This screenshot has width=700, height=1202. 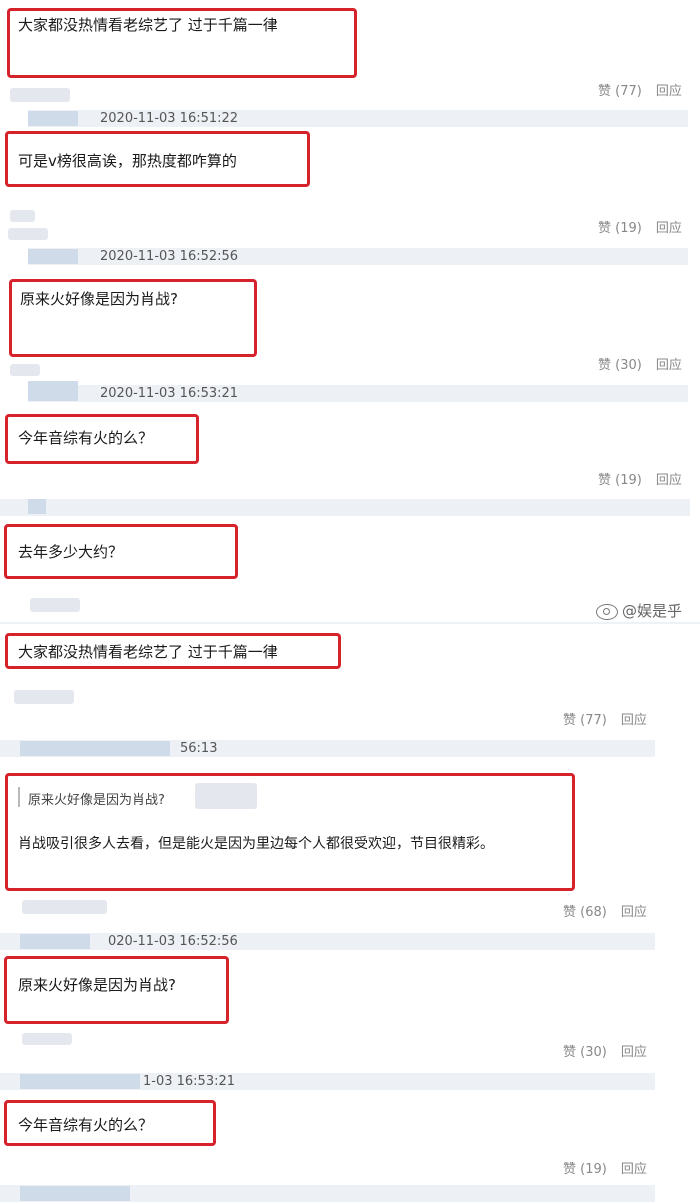 What do you see at coordinates (169, 393) in the screenshot?
I see `timestamp: 2020-11-03 16:53:21` at bounding box center [169, 393].